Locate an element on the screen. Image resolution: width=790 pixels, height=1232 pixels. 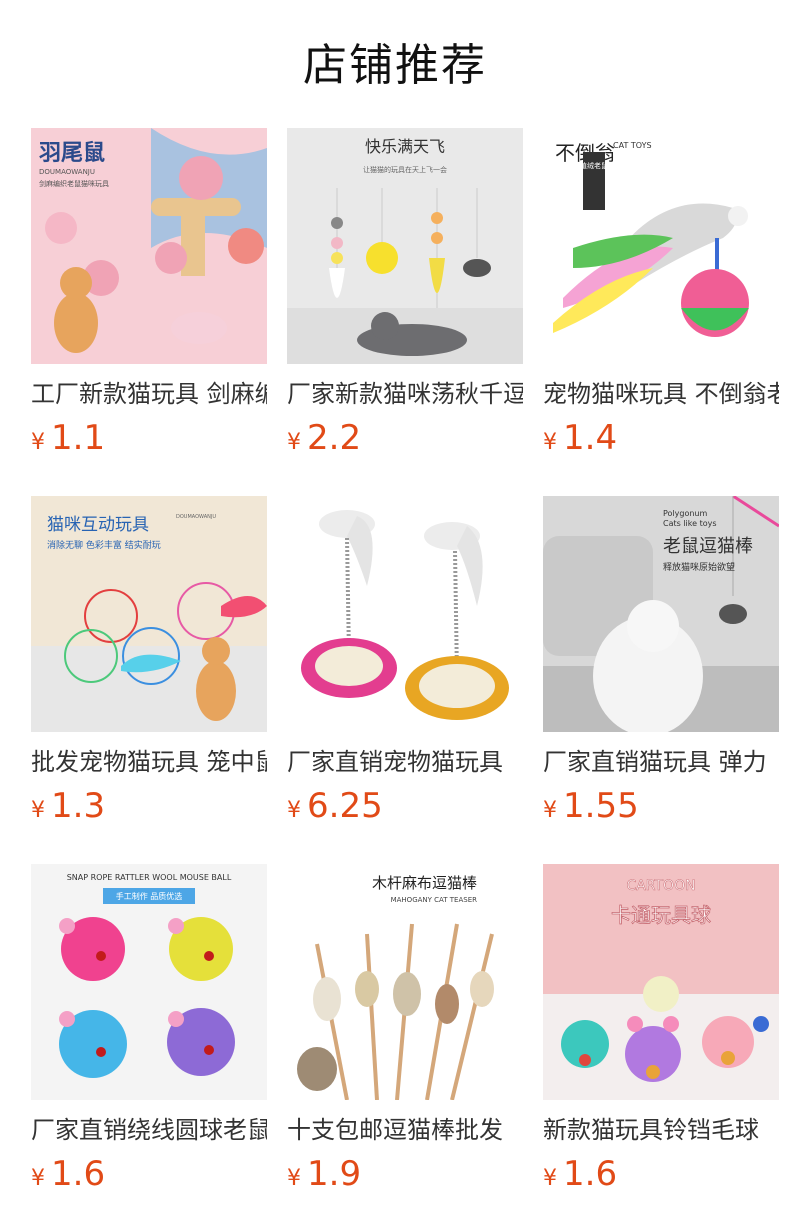
product-name: 厂家直销宠物猫玩具 is located at coordinates (405, 762).